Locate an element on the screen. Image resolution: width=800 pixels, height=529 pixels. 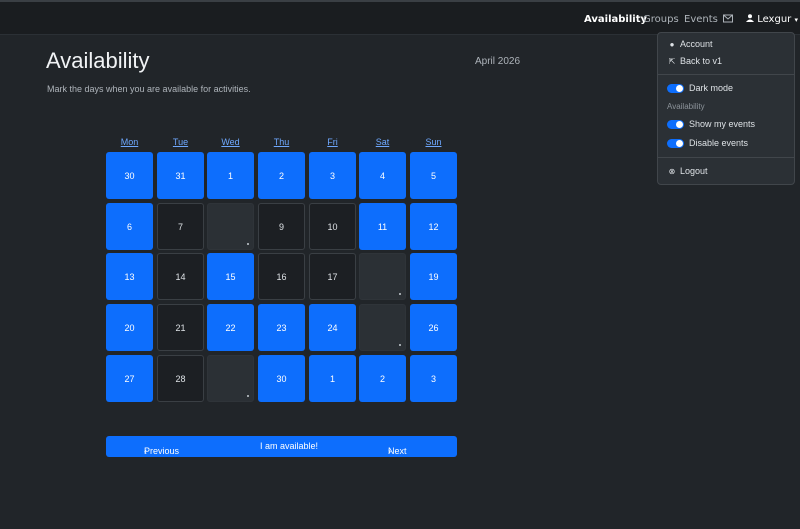
calendar-day: 13 is located at coordinates (129, 276).